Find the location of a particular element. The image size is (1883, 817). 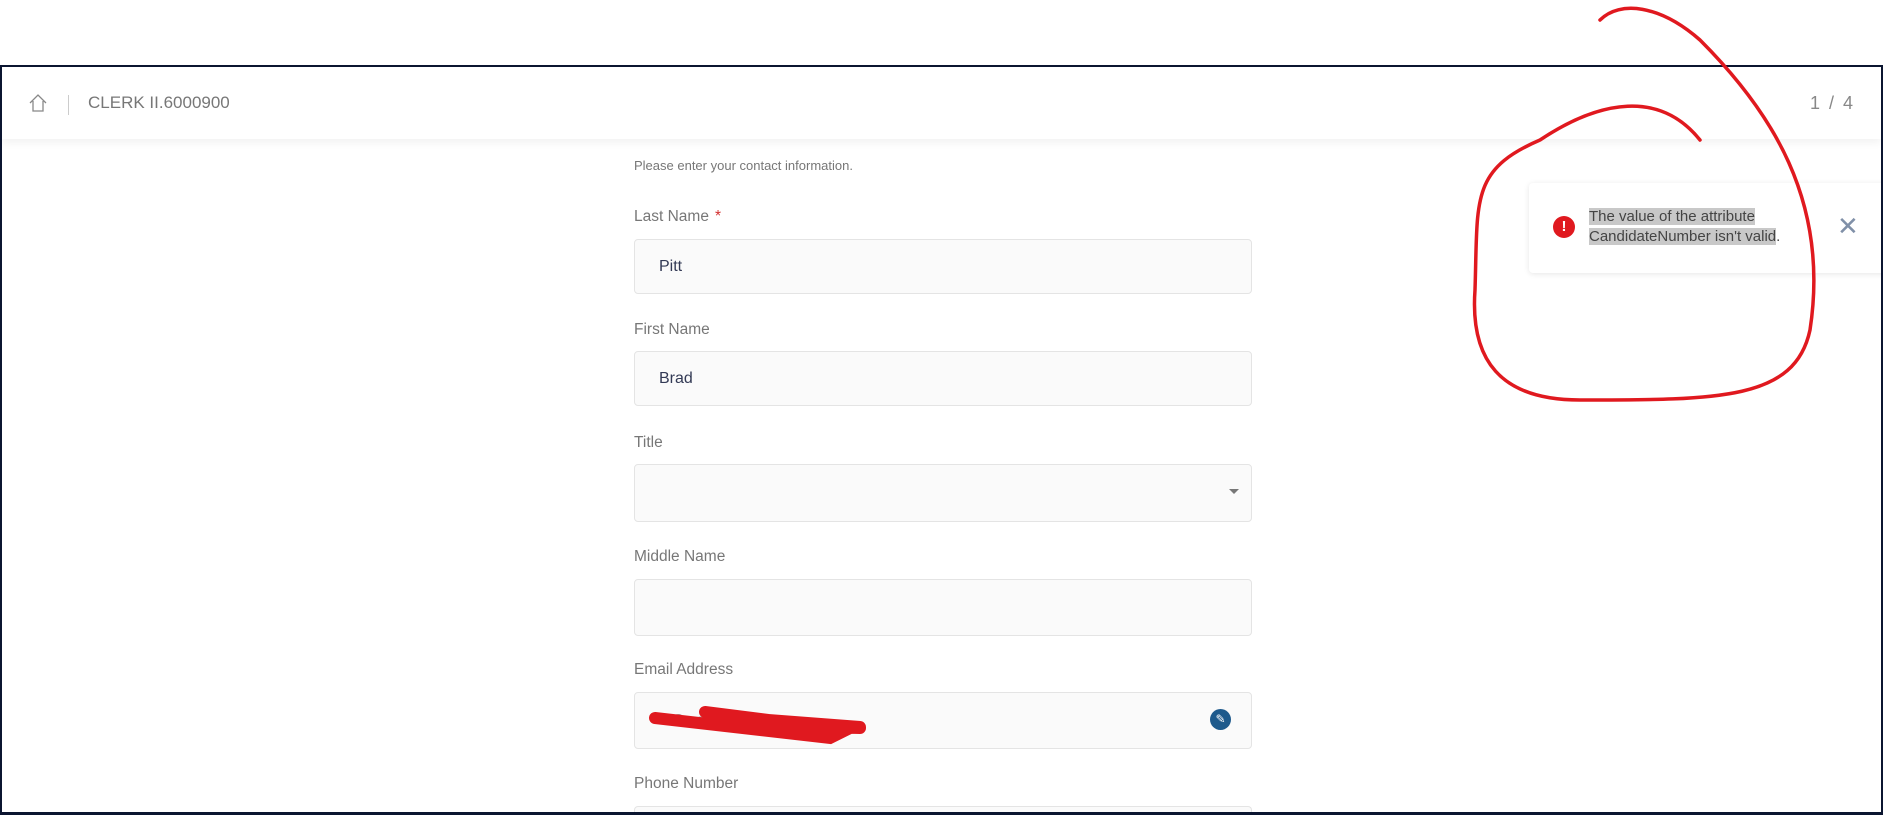

divider is located at coordinates (68, 105).